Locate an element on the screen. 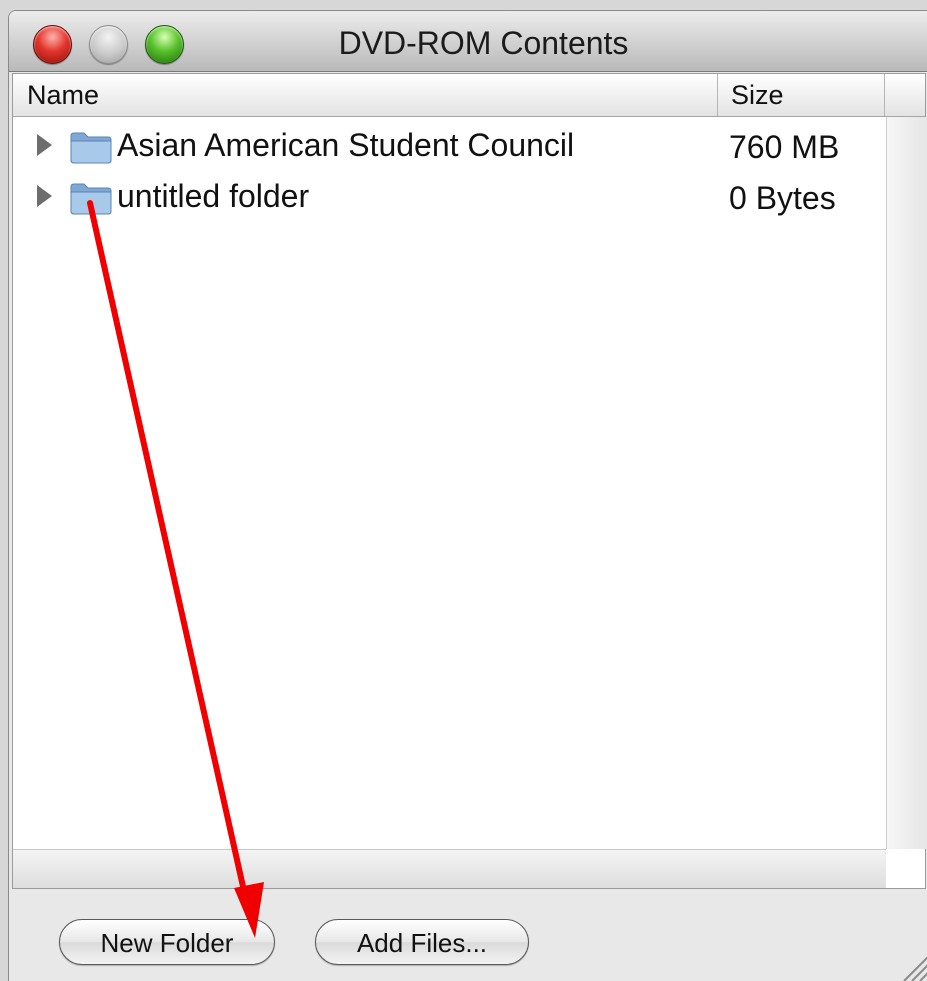 This screenshot has height=981, width=927. column-header: Name Size is located at coordinates (469, 95).